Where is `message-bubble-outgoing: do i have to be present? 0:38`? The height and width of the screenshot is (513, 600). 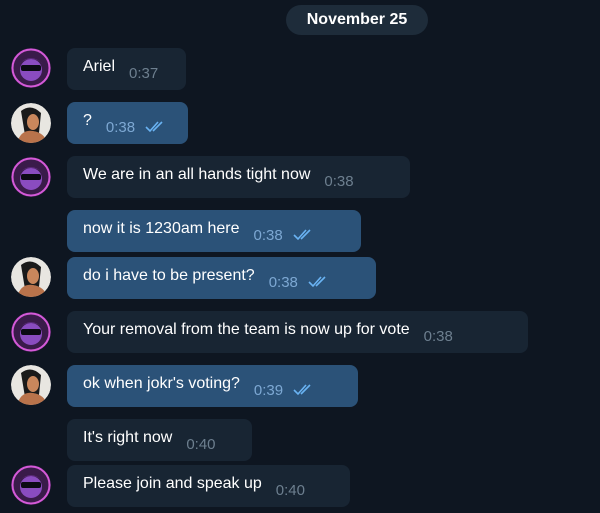 message-bubble-outgoing: do i have to be present? 0:38 is located at coordinates (221, 278).